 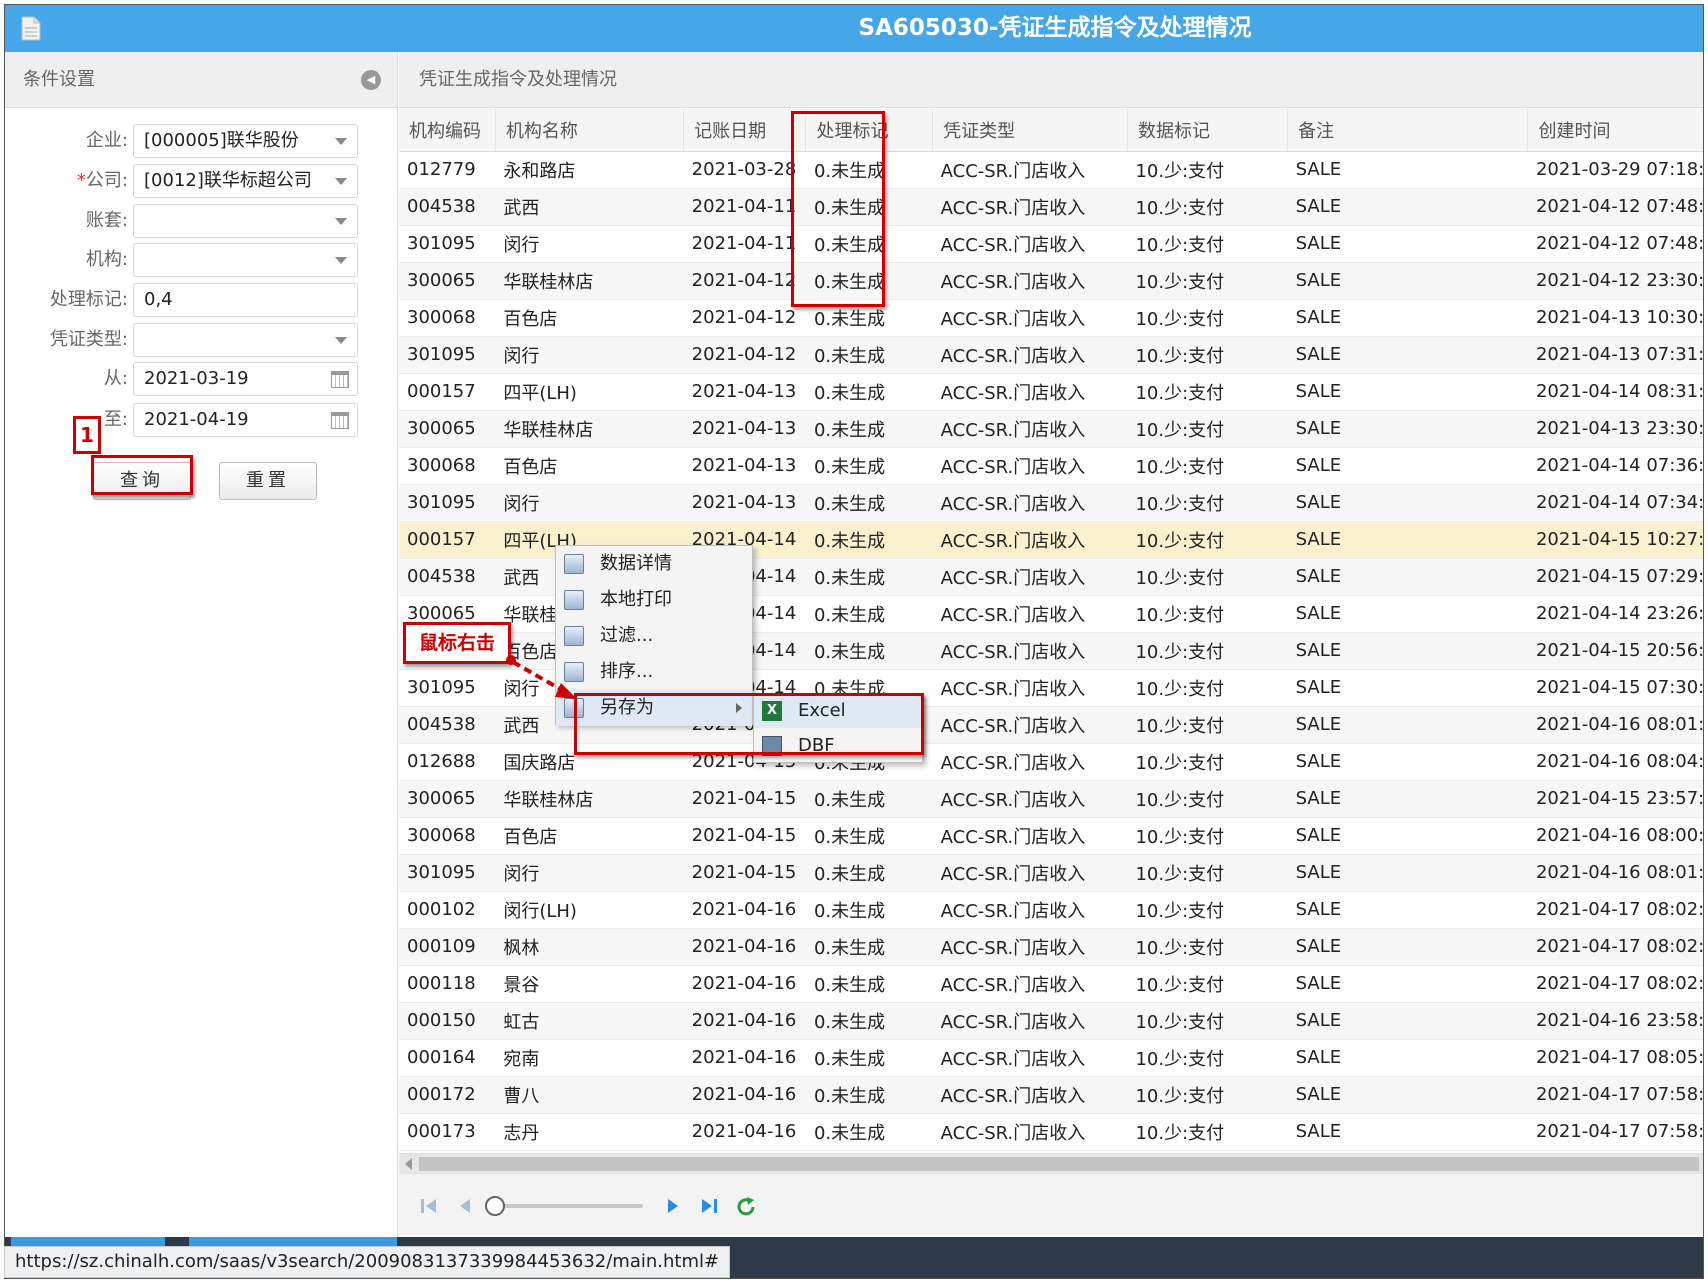 What do you see at coordinates (447, 130) in the screenshot?
I see `column-header: 机构编码` at bounding box center [447, 130].